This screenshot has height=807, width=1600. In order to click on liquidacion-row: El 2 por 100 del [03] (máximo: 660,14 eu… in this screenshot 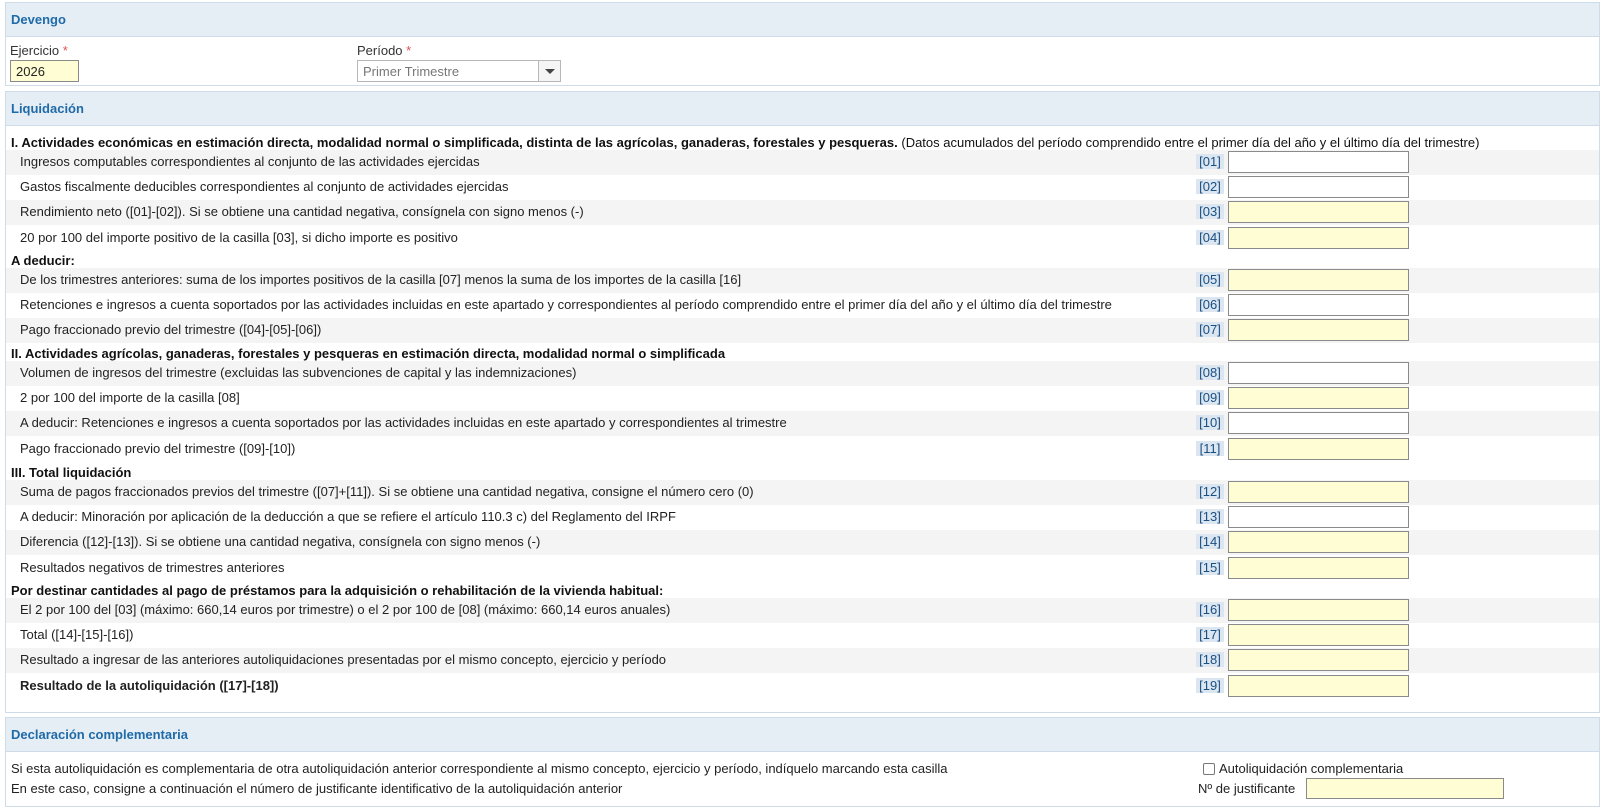, I will do `click(802, 610)`.